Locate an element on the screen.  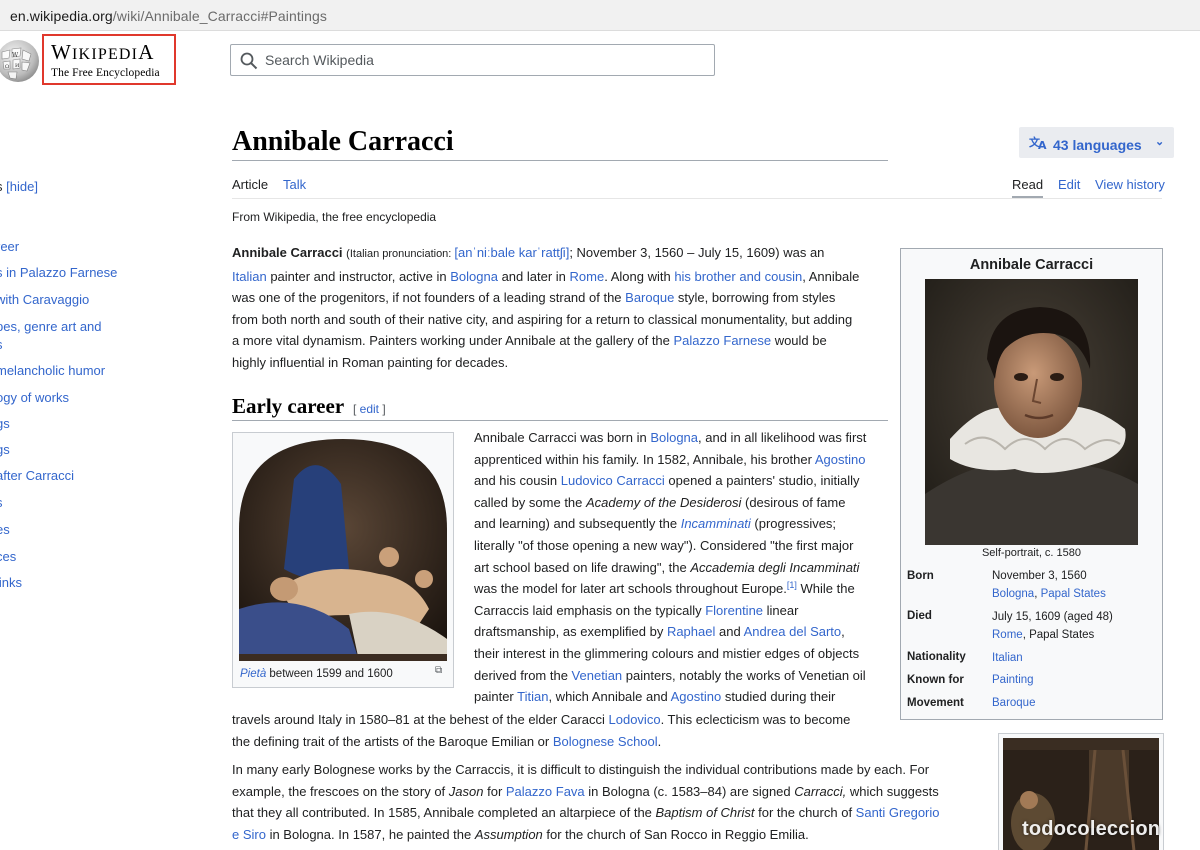
citation-link: [1] is located at coordinates (792, 585).